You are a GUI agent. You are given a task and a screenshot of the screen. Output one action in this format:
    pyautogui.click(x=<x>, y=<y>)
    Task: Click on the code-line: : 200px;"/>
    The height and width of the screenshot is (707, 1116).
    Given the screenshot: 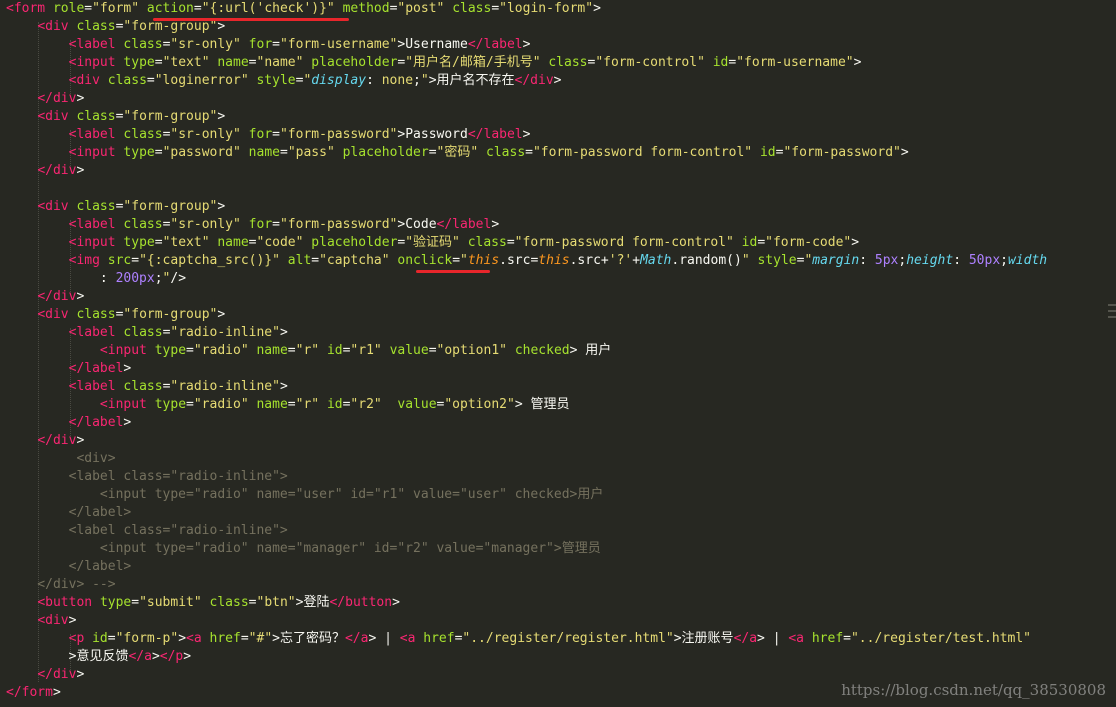 What is the action you would take?
    pyautogui.click(x=96, y=279)
    